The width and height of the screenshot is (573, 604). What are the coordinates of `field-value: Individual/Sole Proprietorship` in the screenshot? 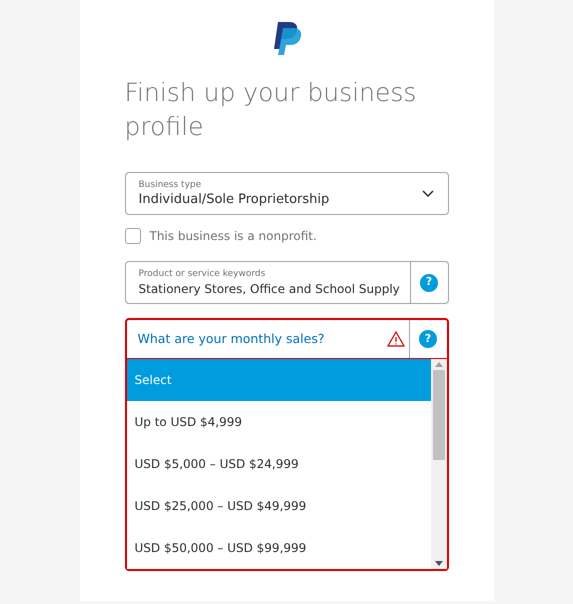 It's located at (234, 199).